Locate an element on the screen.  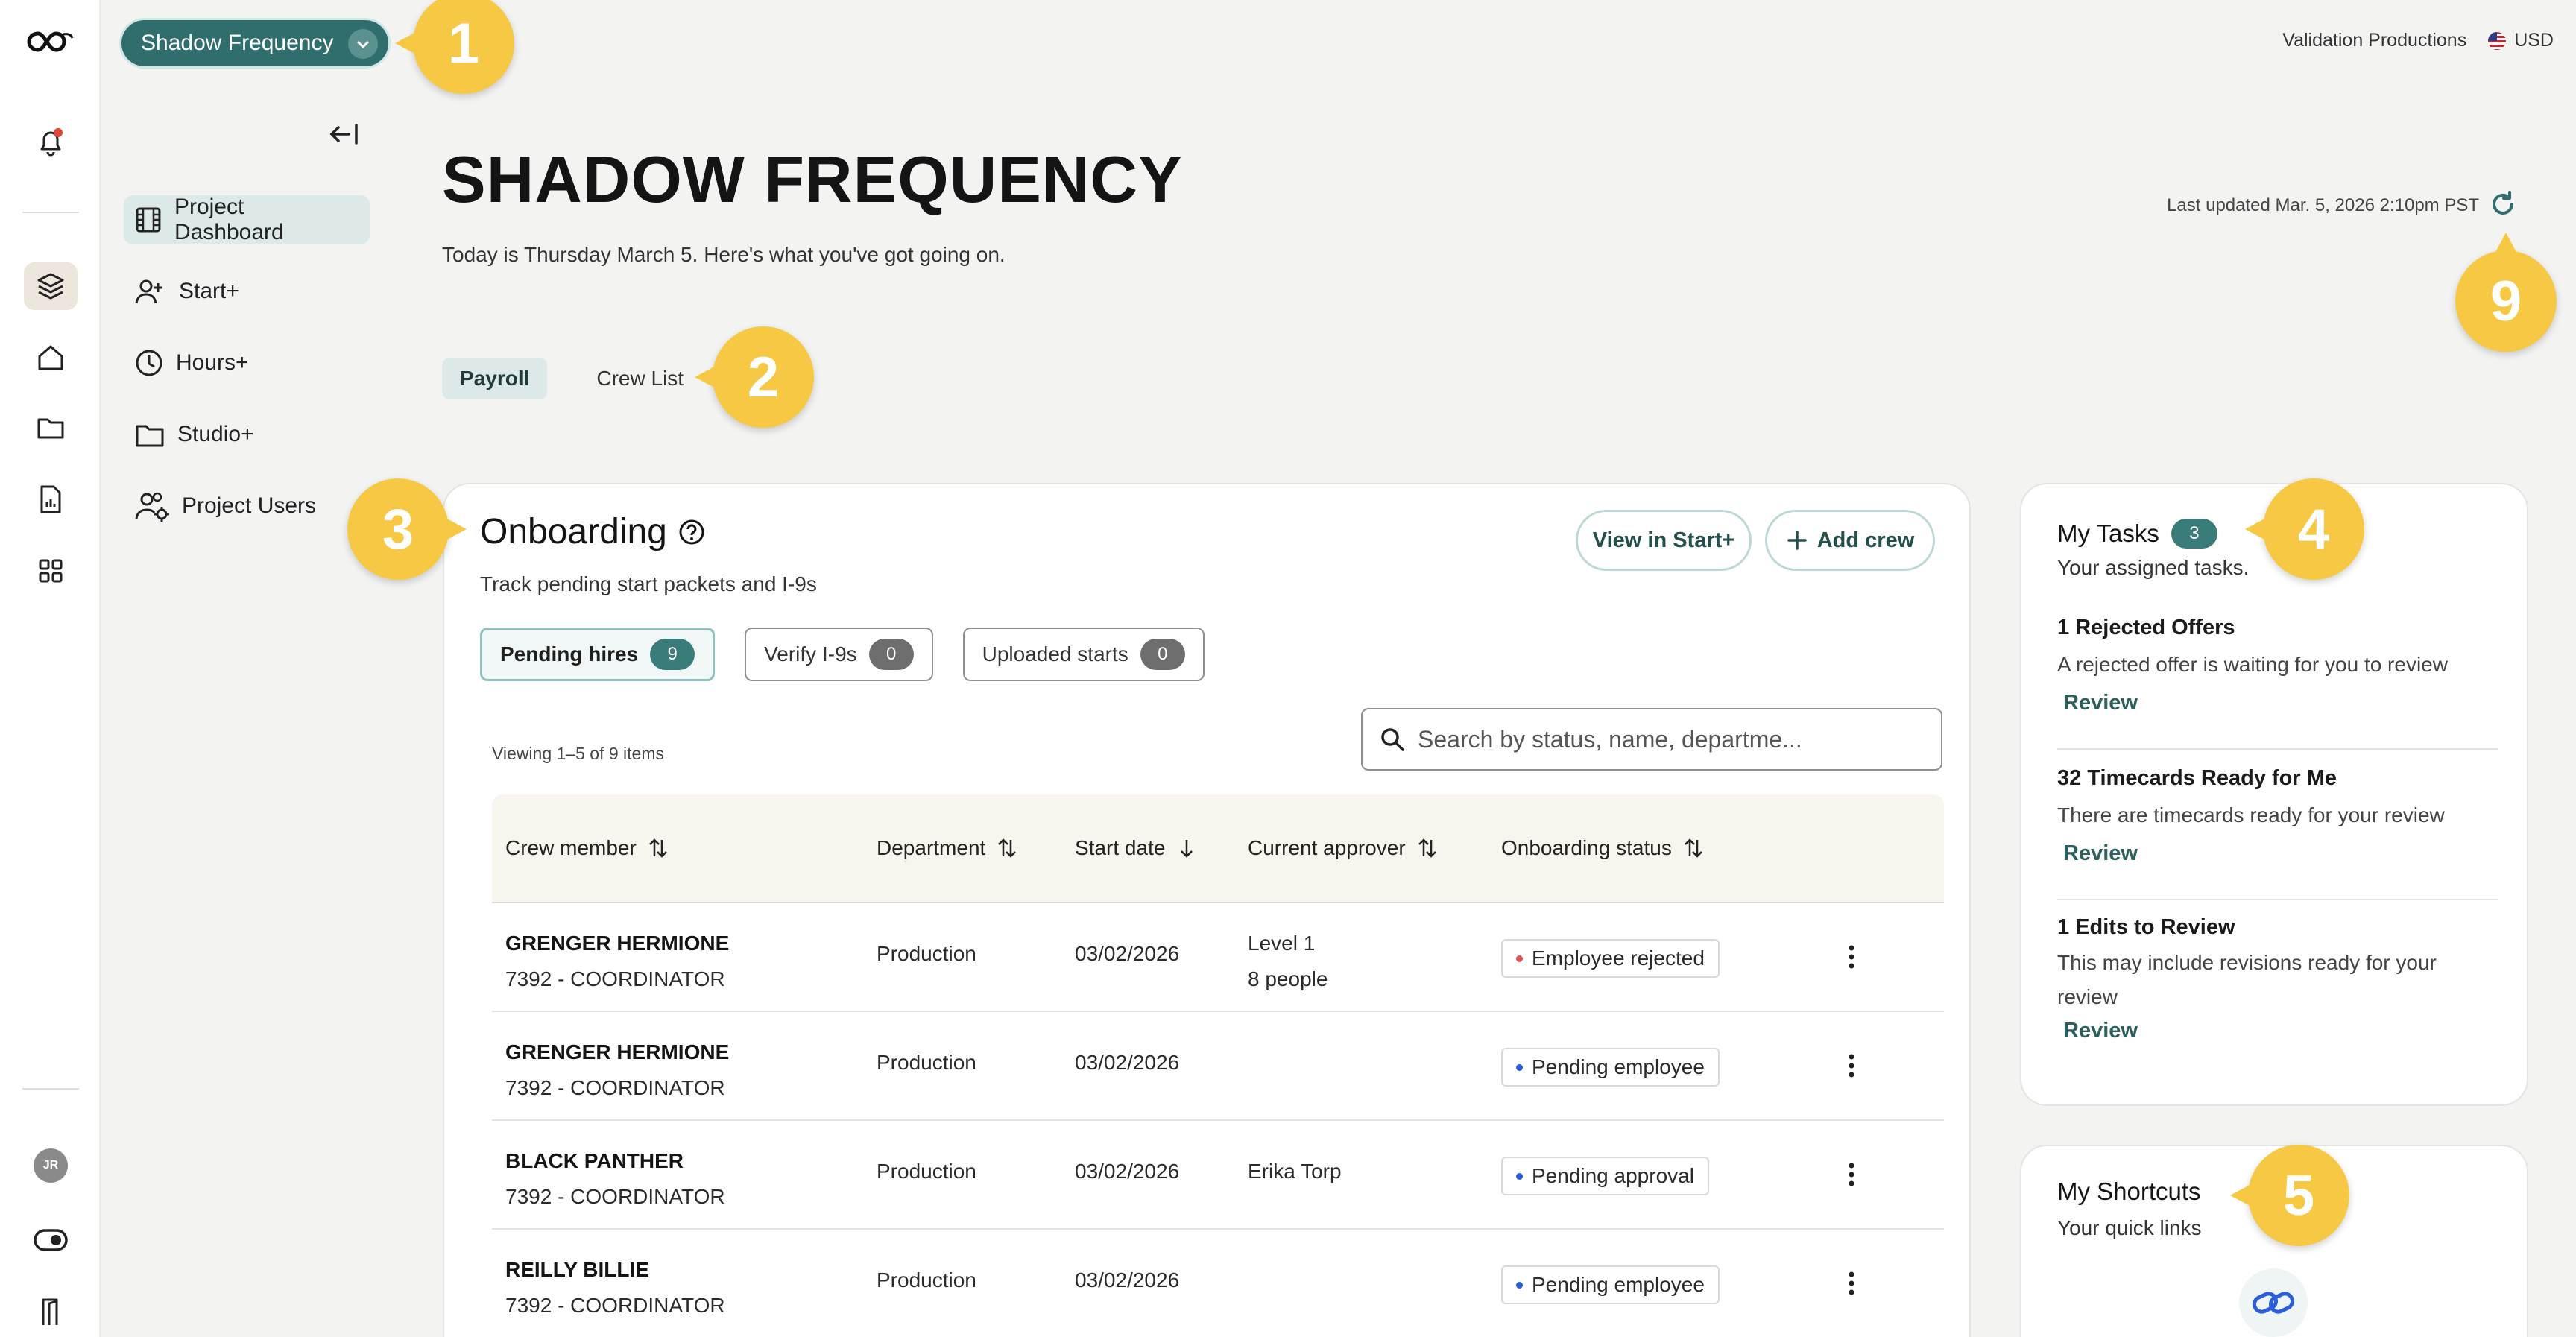
sidebar-item-project-users: Project Users is located at coordinates (247, 506).